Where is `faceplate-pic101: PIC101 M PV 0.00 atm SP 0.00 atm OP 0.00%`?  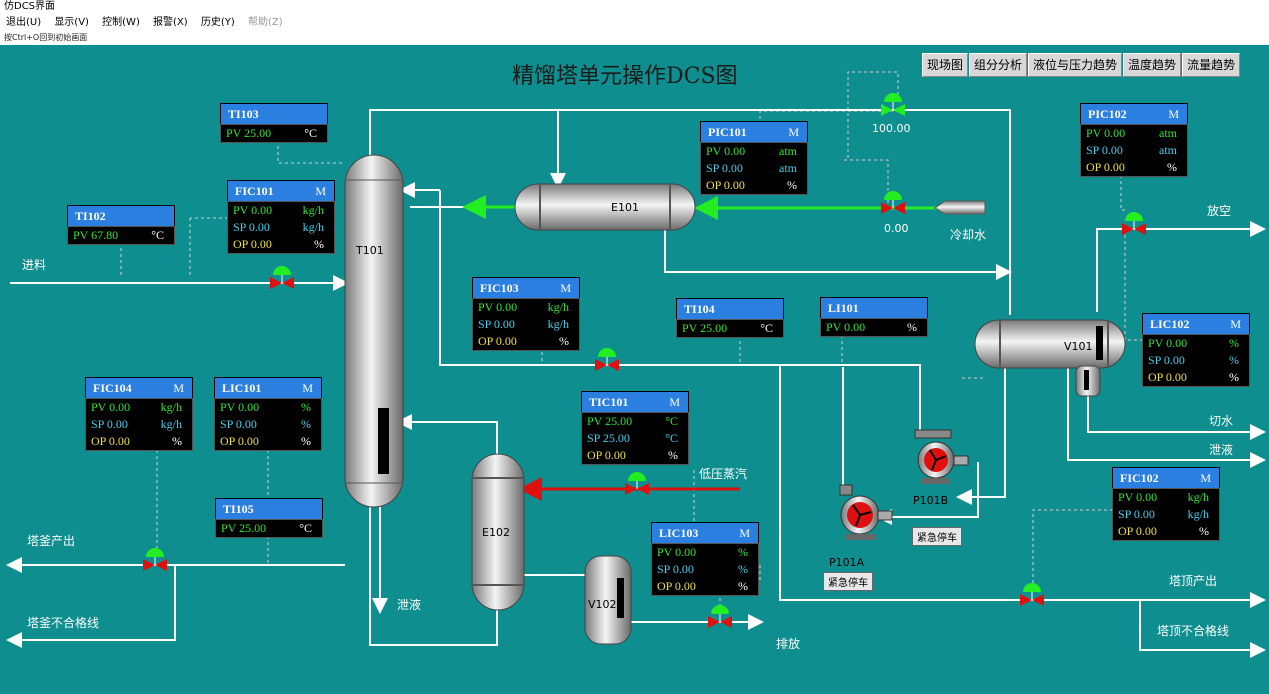 faceplate-pic101: PIC101 M PV 0.00 atm SP 0.00 atm OP 0.00% is located at coordinates (754, 158).